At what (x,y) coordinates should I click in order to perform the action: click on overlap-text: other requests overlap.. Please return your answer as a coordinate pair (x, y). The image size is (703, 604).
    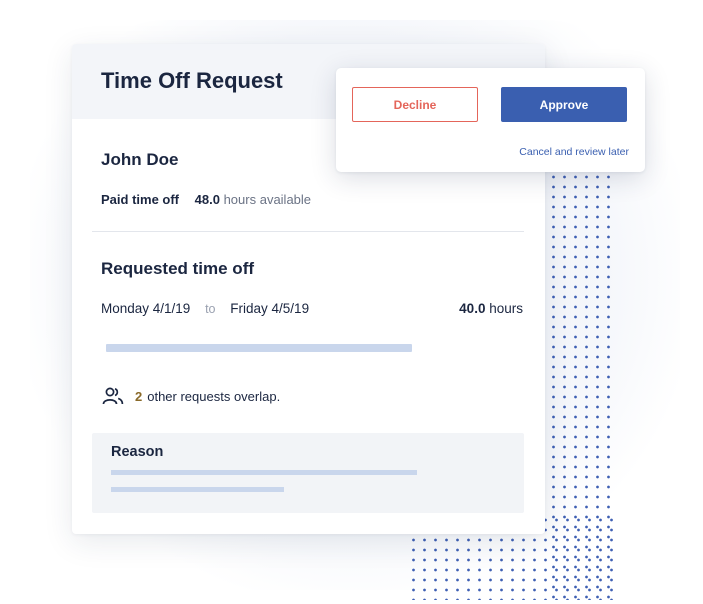
    Looking at the image, I should click on (214, 396).